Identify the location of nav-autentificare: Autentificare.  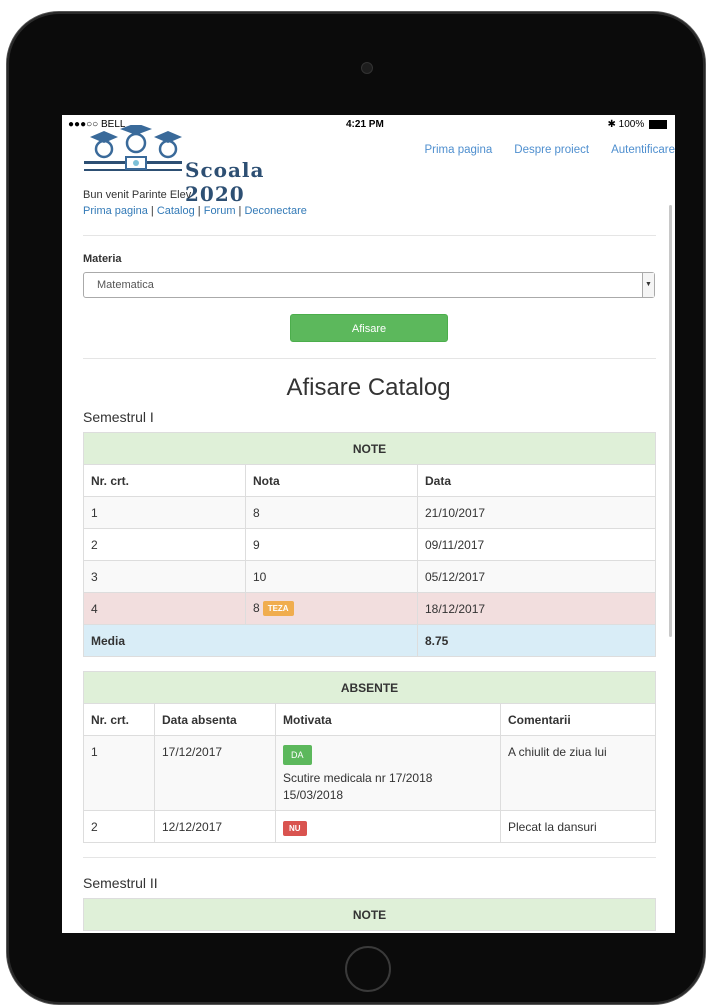
(643, 150).